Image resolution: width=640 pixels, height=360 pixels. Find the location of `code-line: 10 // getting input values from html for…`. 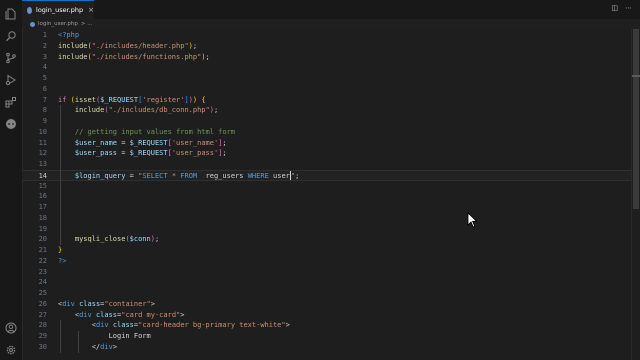

code-line: 10 // getting input values from html for… is located at coordinates (327, 132).